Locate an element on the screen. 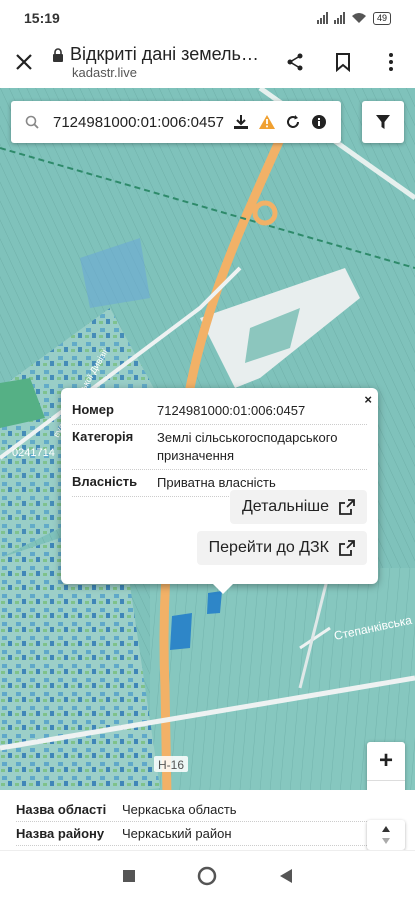 The height and width of the screenshot is (900, 415). more-menu-icon is located at coordinates (391, 62).